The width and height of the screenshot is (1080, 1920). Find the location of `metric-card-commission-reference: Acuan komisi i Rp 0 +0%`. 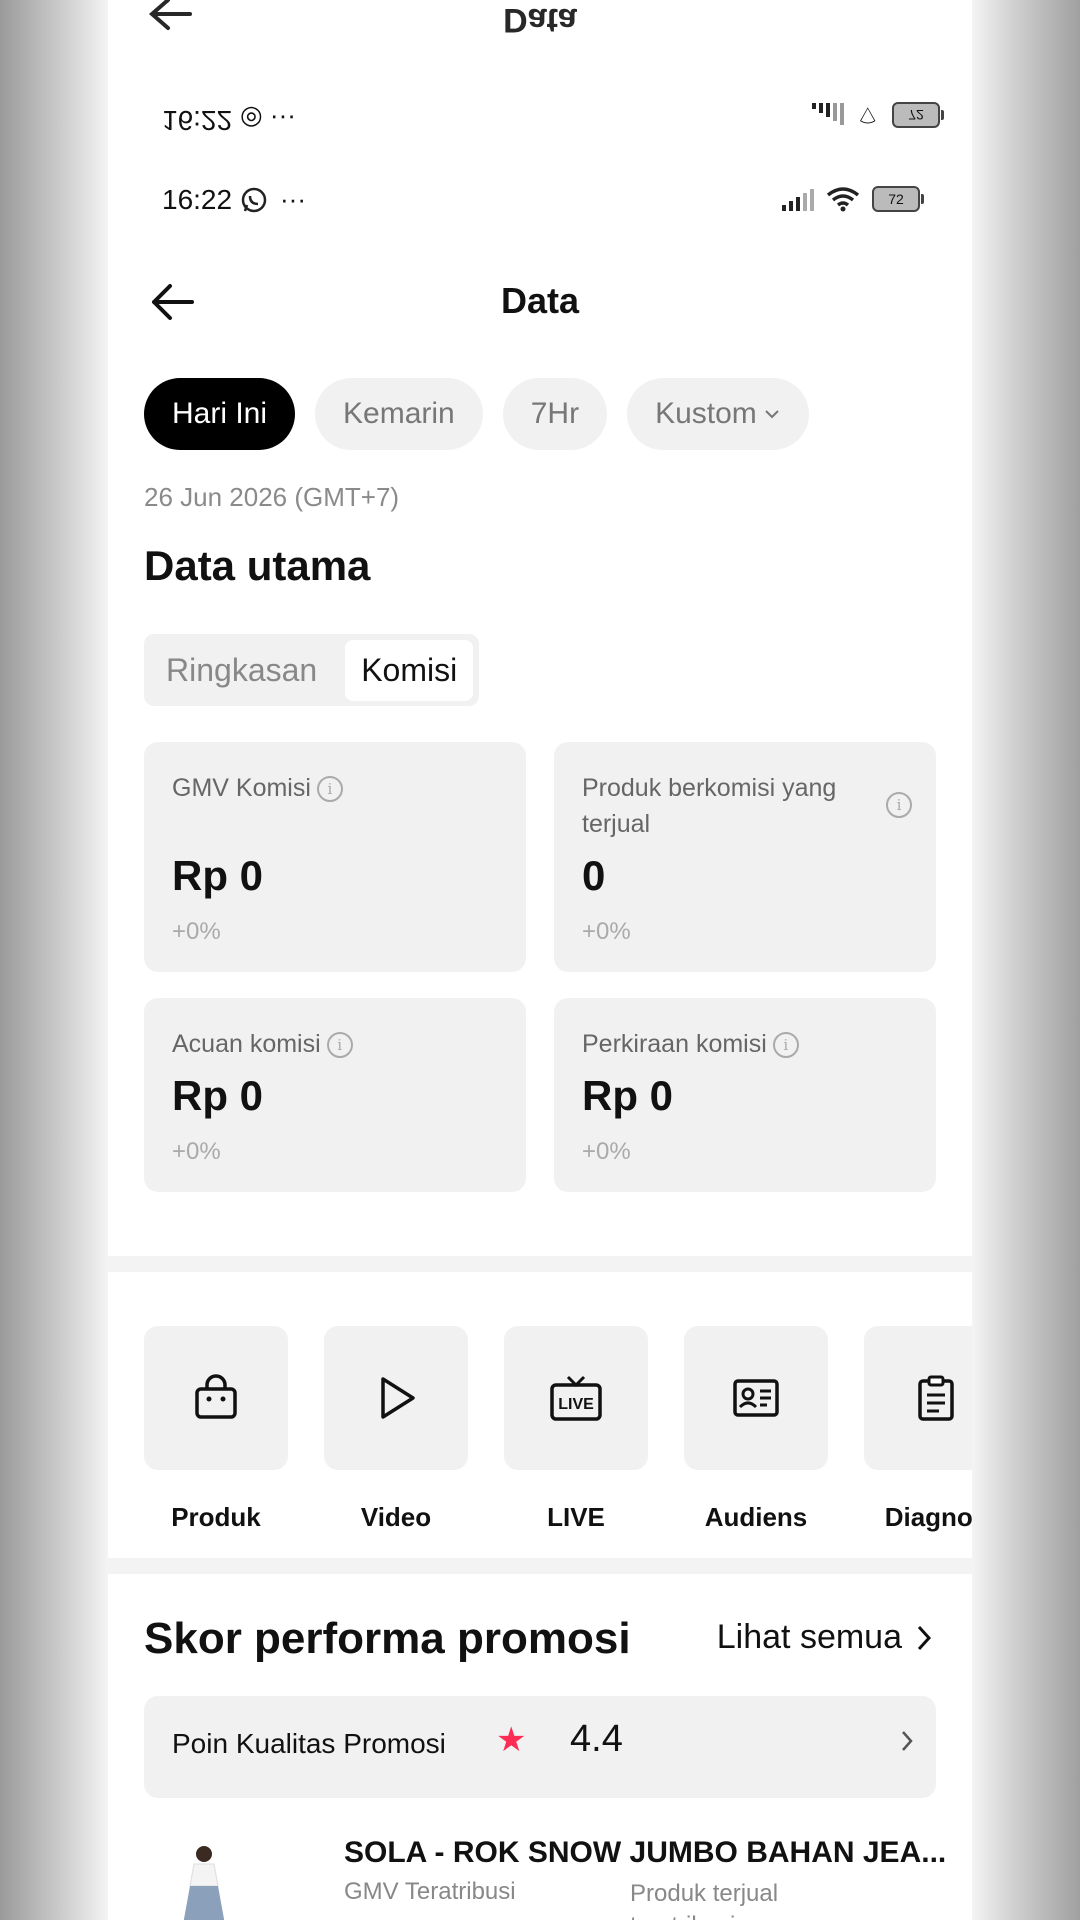

metric-card-commission-reference: Acuan komisi i Rp 0 +0% is located at coordinates (335, 1095).